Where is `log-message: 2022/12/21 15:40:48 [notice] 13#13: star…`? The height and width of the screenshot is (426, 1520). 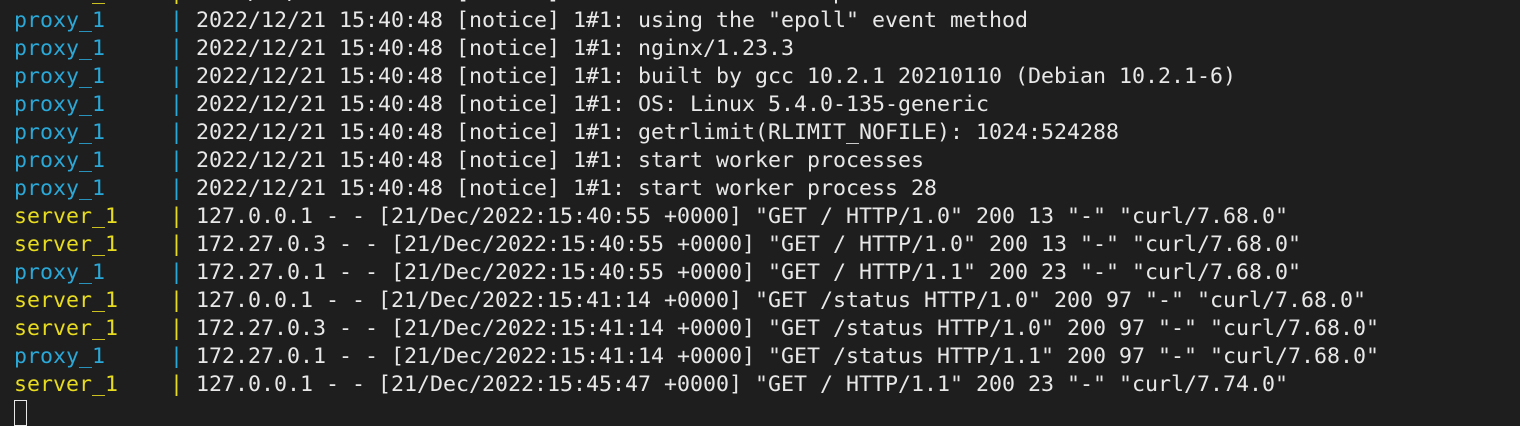 log-message: 2022/12/21 15:40:48 [notice] 13#13: star… is located at coordinates (579, 2).